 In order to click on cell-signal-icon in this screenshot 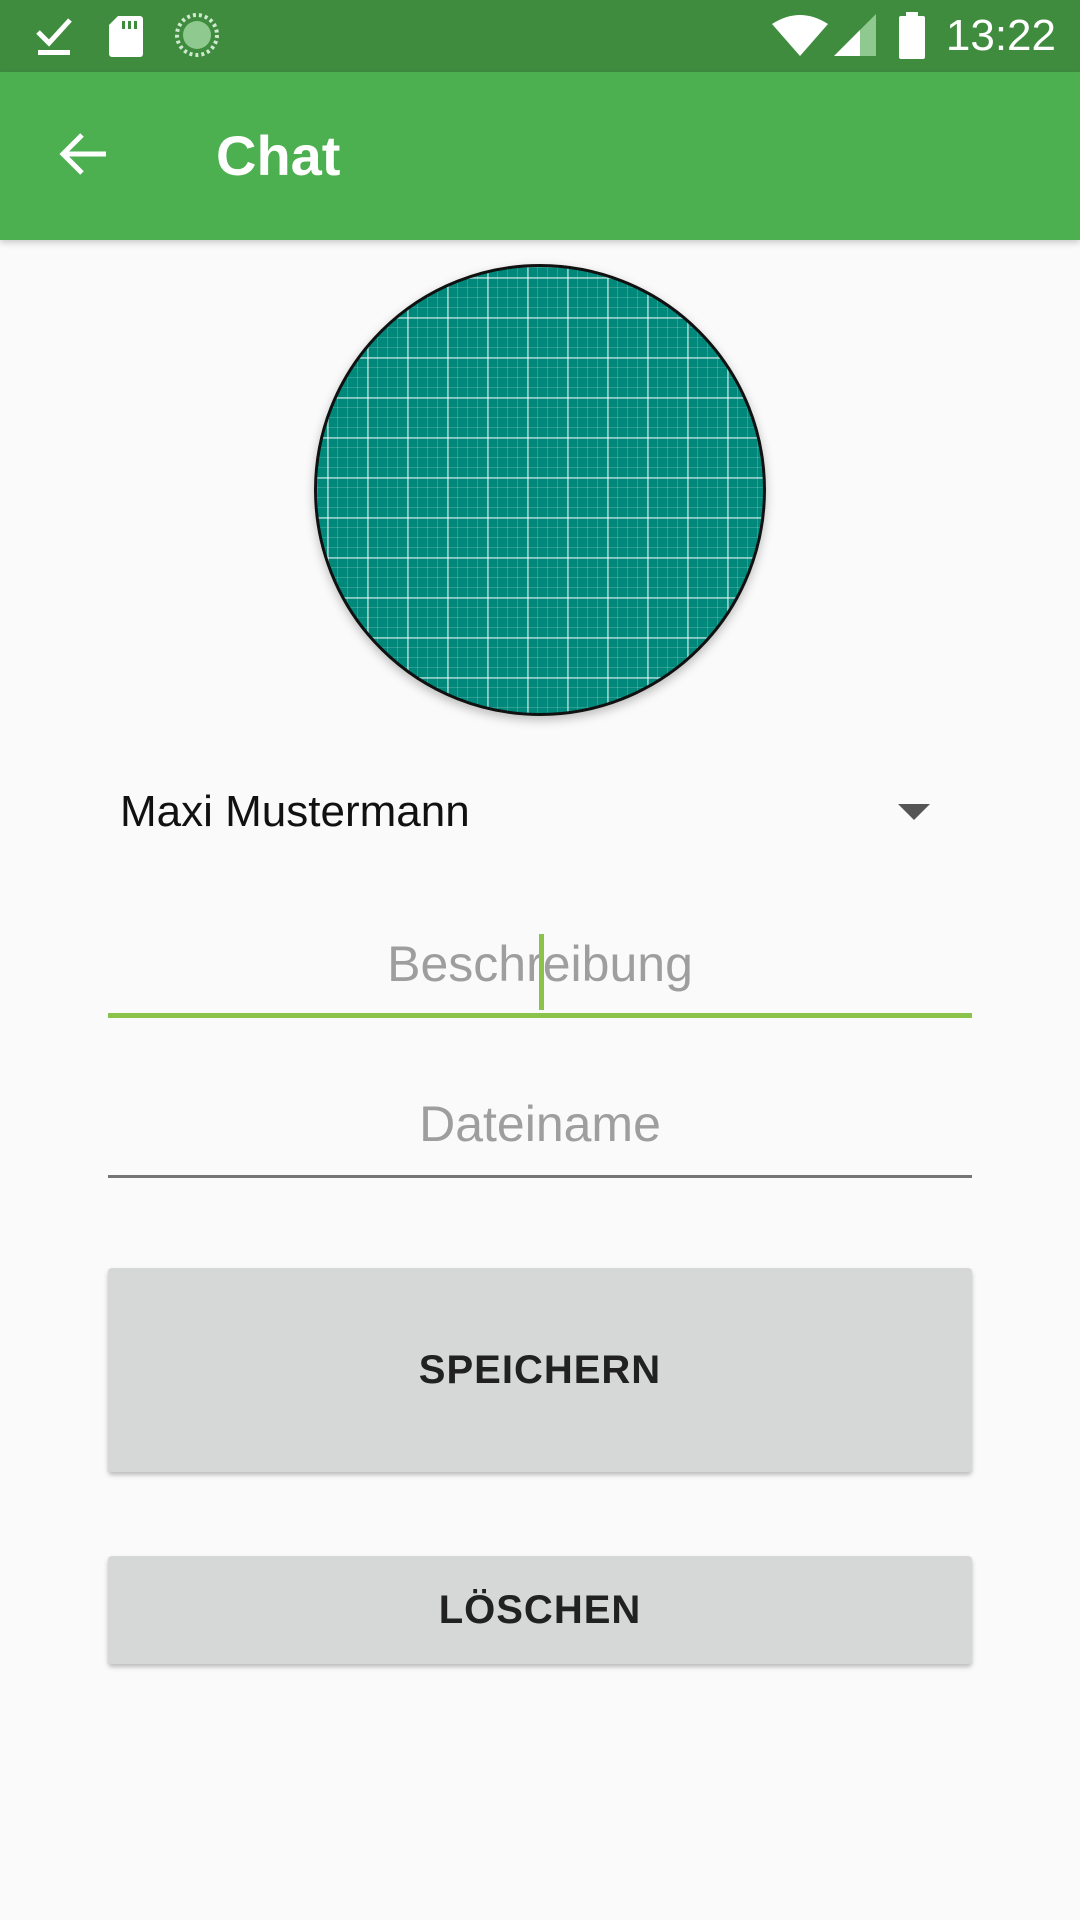, I will do `click(856, 38)`.